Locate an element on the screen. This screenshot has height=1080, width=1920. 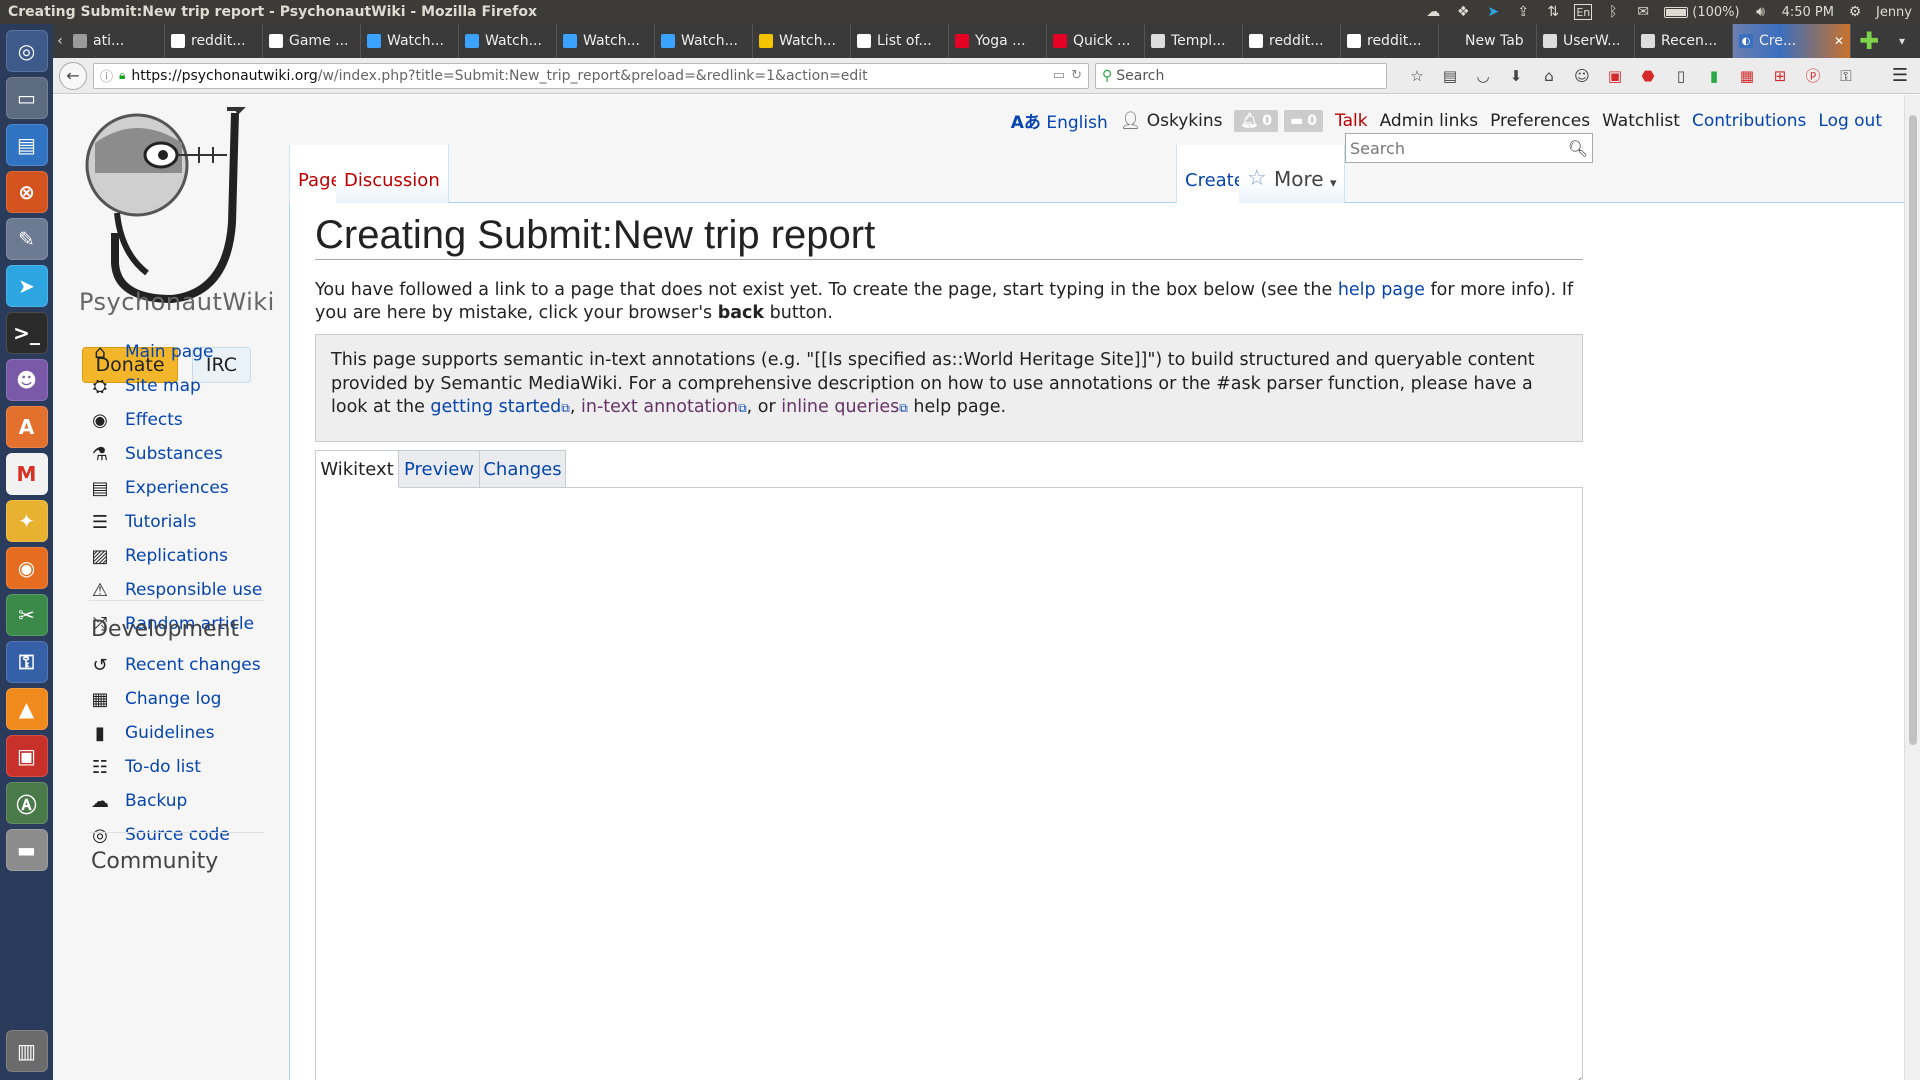
telegram-launcher-icon: ➤ is located at coordinates (26, 286).